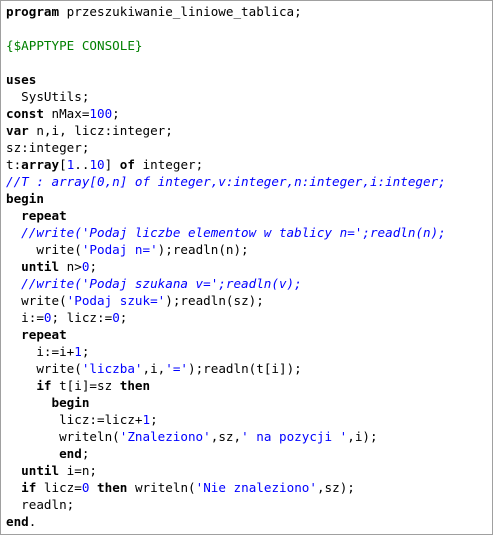 The height and width of the screenshot is (535, 493). I want to click on keyword-token: uses, so click(21, 79).